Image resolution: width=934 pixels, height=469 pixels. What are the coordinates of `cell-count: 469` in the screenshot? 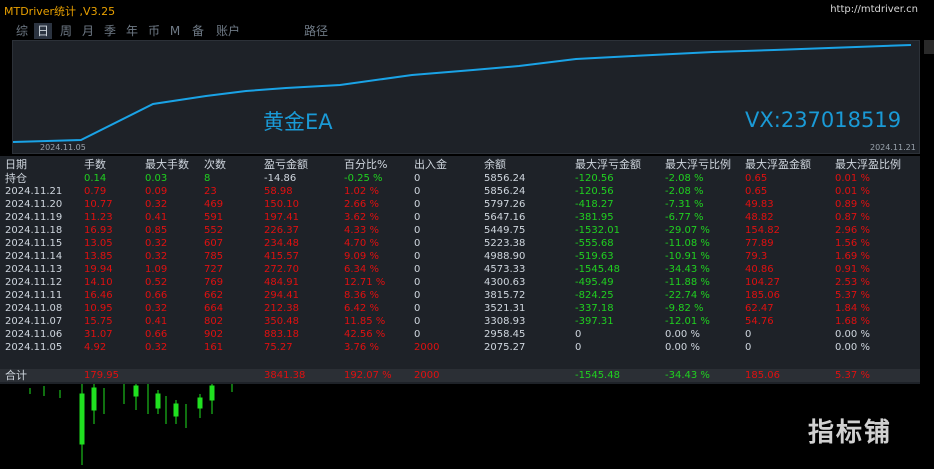 It's located at (214, 204).